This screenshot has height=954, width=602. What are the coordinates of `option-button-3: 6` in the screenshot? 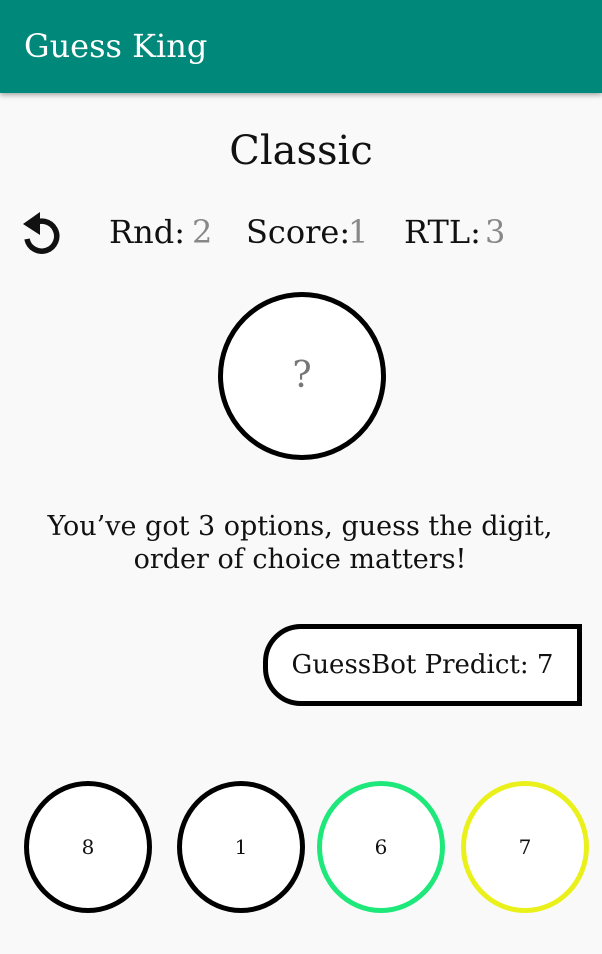 It's located at (381, 847).